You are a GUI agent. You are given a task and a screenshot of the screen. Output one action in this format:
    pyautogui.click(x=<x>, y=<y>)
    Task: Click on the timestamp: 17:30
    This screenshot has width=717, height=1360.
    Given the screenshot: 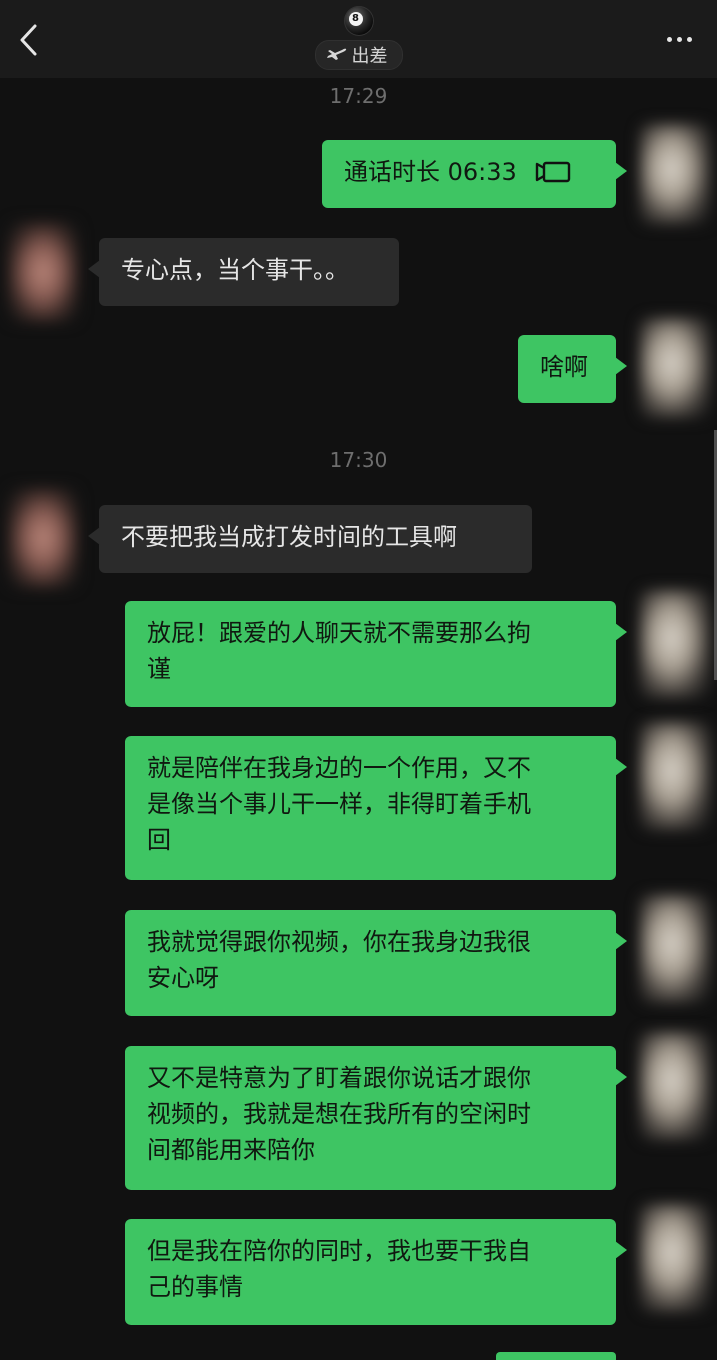 What is the action you would take?
    pyautogui.click(x=358, y=460)
    